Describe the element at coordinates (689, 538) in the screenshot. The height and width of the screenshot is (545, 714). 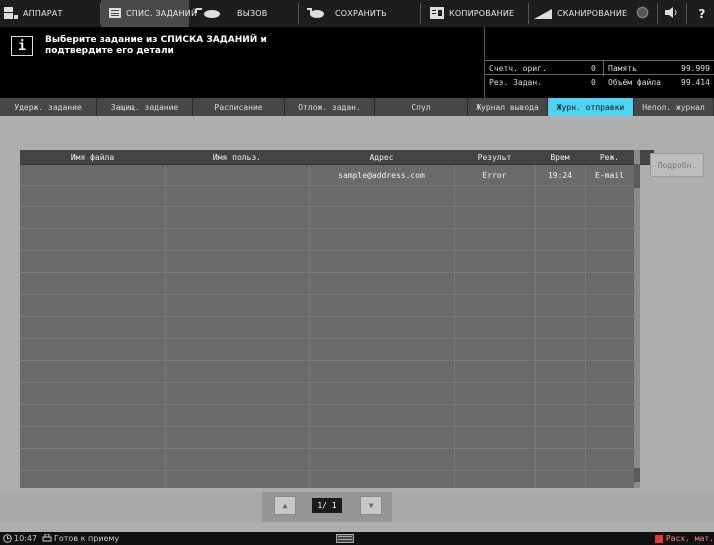
I see `supplies-warning-label: Расх. мат.` at that location.